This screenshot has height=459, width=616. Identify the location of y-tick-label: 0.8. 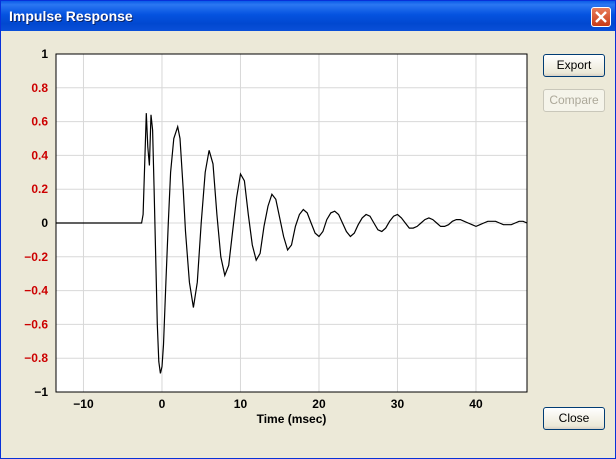
(39, 88).